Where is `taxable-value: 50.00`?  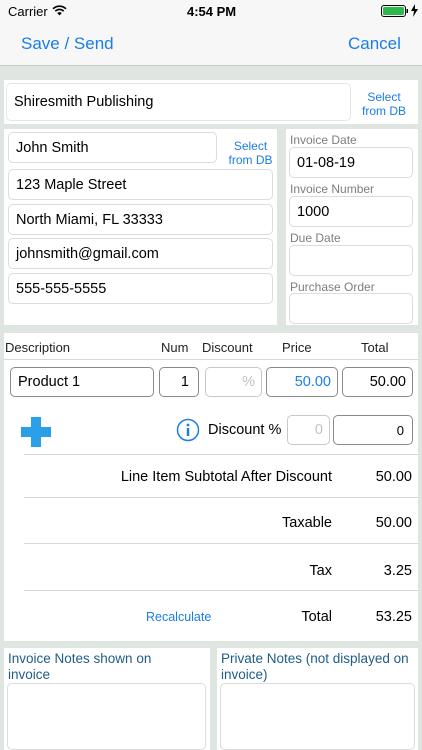
taxable-value: 50.00 is located at coordinates (393, 523).